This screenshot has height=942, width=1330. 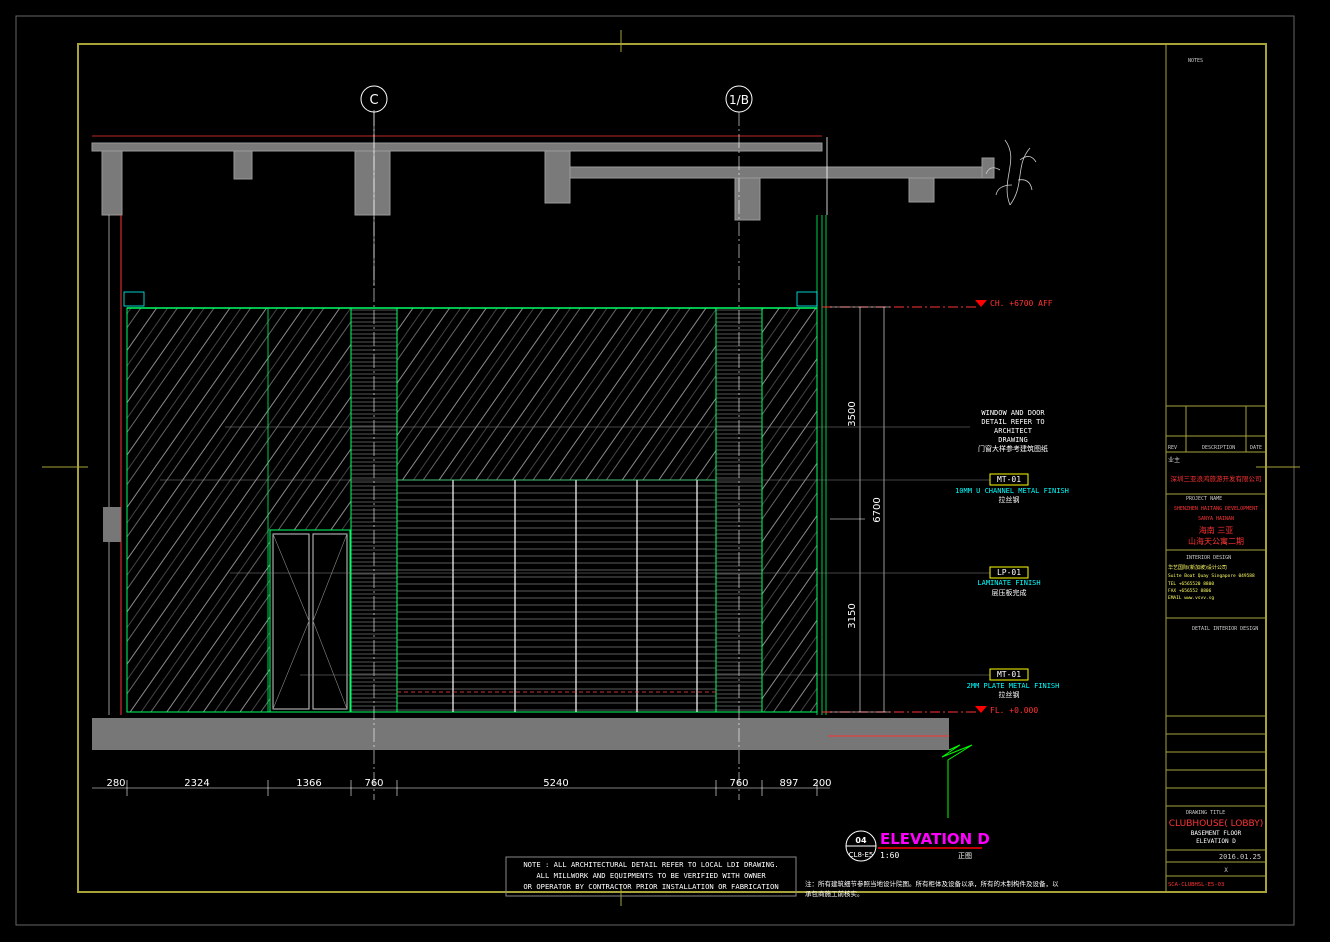 What do you see at coordinates (1191, 584) in the screenshot?
I see `tb-tel: TEL +6565520 8800` at bounding box center [1191, 584].